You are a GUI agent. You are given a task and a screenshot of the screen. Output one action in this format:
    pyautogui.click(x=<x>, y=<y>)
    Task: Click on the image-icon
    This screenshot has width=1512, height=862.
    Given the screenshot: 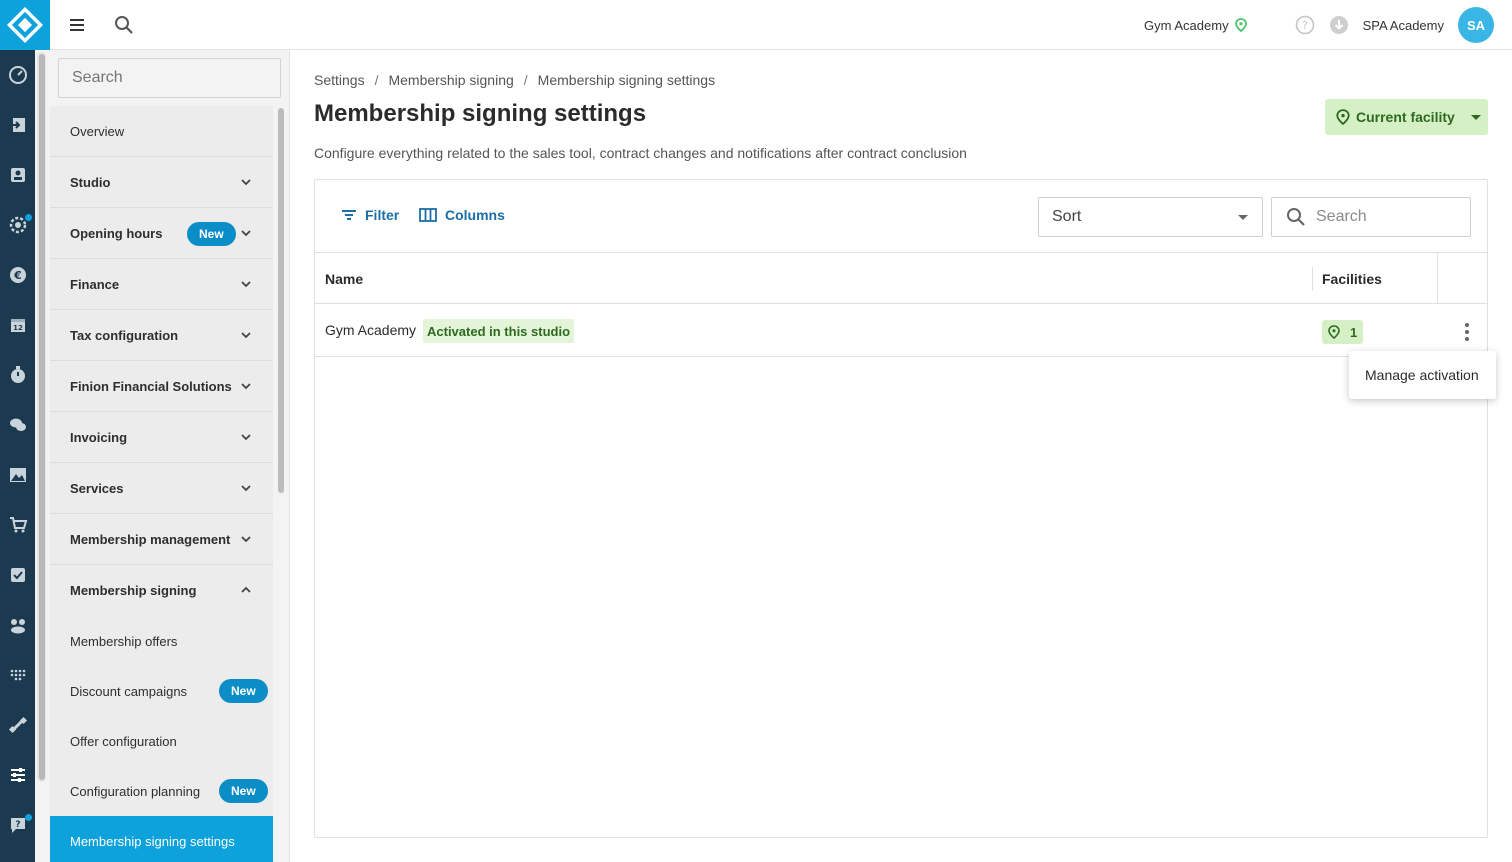 What is the action you would take?
    pyautogui.click(x=17, y=475)
    